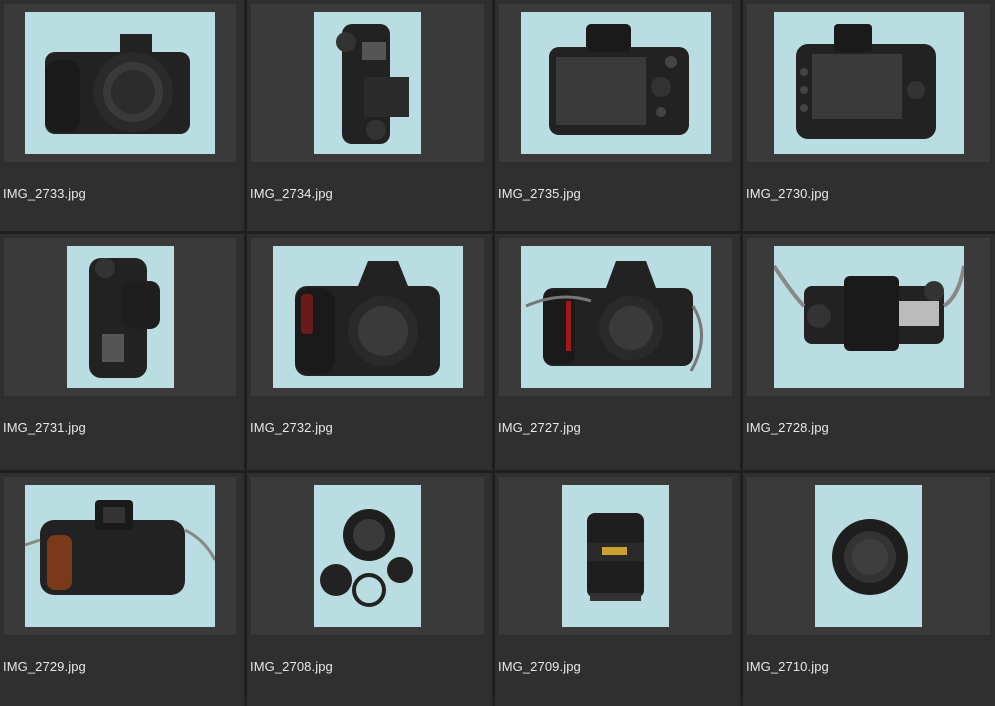  I want to click on thumbnail-cell: IMG_2710.jpg, so click(869, 589).